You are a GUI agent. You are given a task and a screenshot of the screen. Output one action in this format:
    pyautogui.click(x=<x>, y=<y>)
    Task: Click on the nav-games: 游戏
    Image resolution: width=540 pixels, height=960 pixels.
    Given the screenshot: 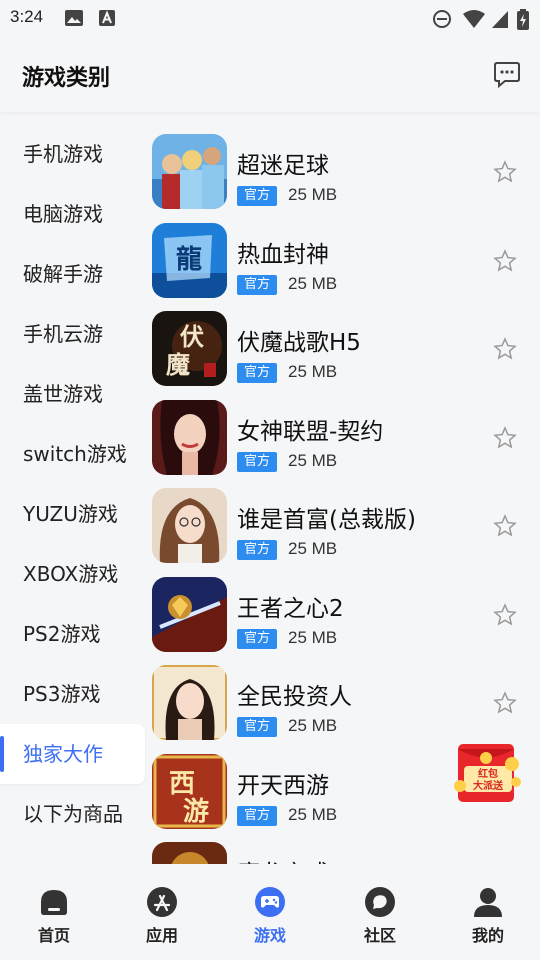 What is the action you would take?
    pyautogui.click(x=270, y=913)
    